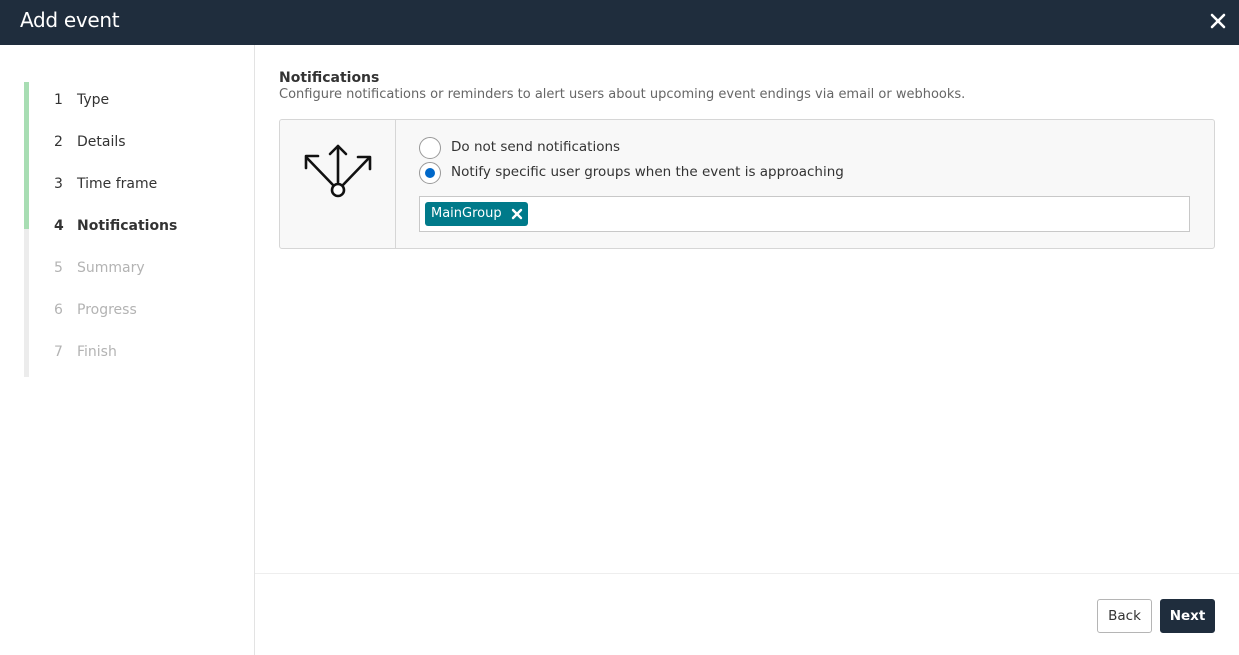  Describe the element at coordinates (70, 20) in the screenshot. I see `dialog-title: Add event` at that location.